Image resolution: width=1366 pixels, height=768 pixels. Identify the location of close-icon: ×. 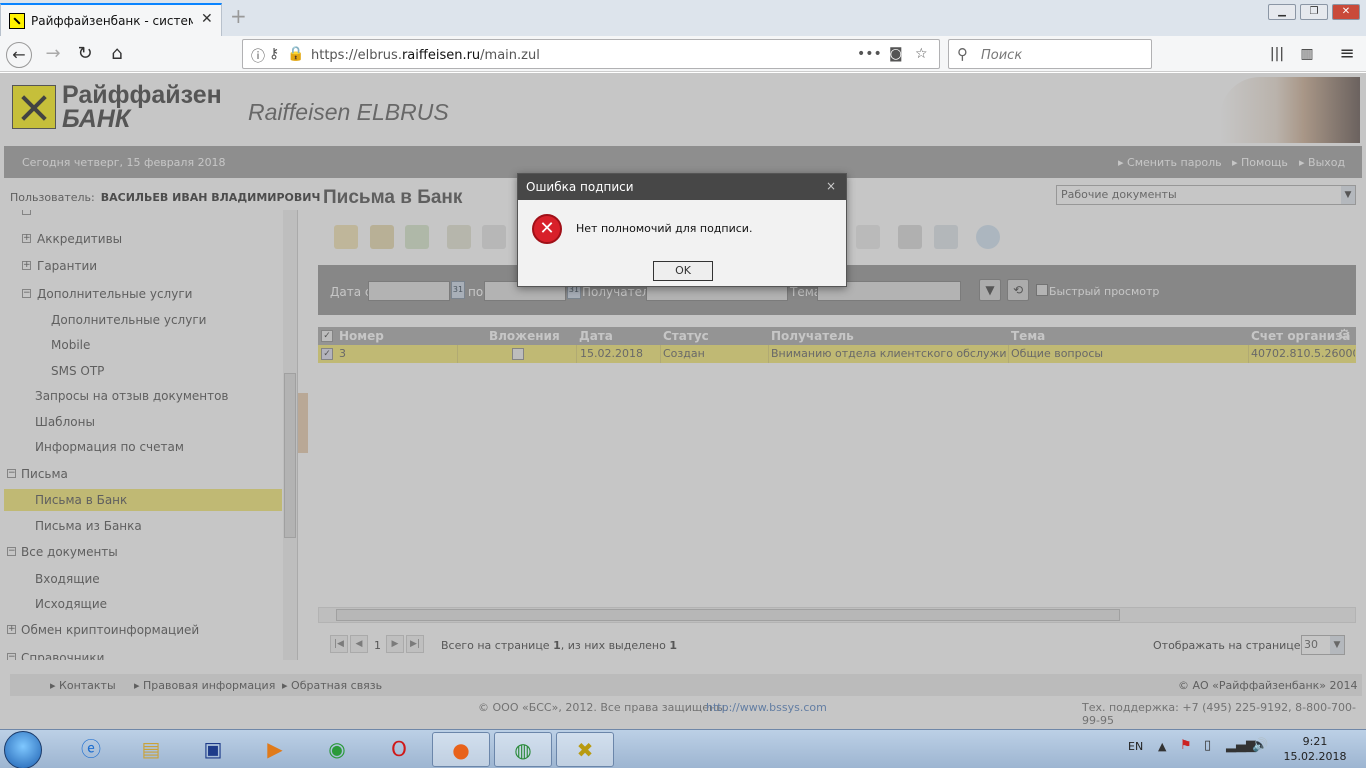
(831, 186).